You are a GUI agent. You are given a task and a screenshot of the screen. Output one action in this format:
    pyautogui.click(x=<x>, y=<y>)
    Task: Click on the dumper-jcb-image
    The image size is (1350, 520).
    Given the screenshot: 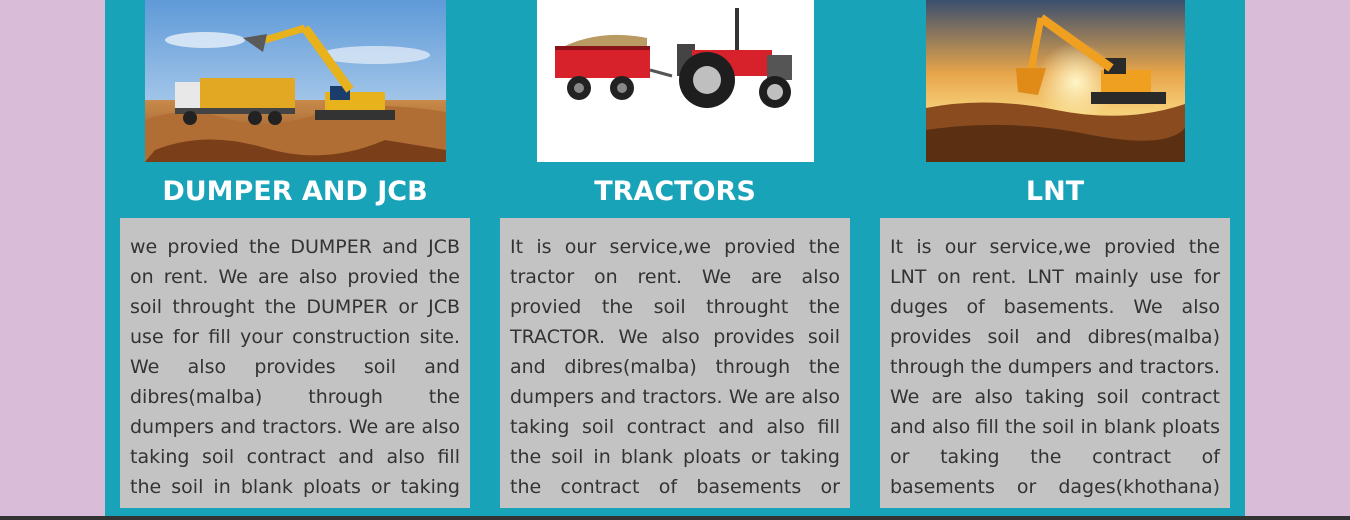 What is the action you would take?
    pyautogui.click(x=295, y=81)
    